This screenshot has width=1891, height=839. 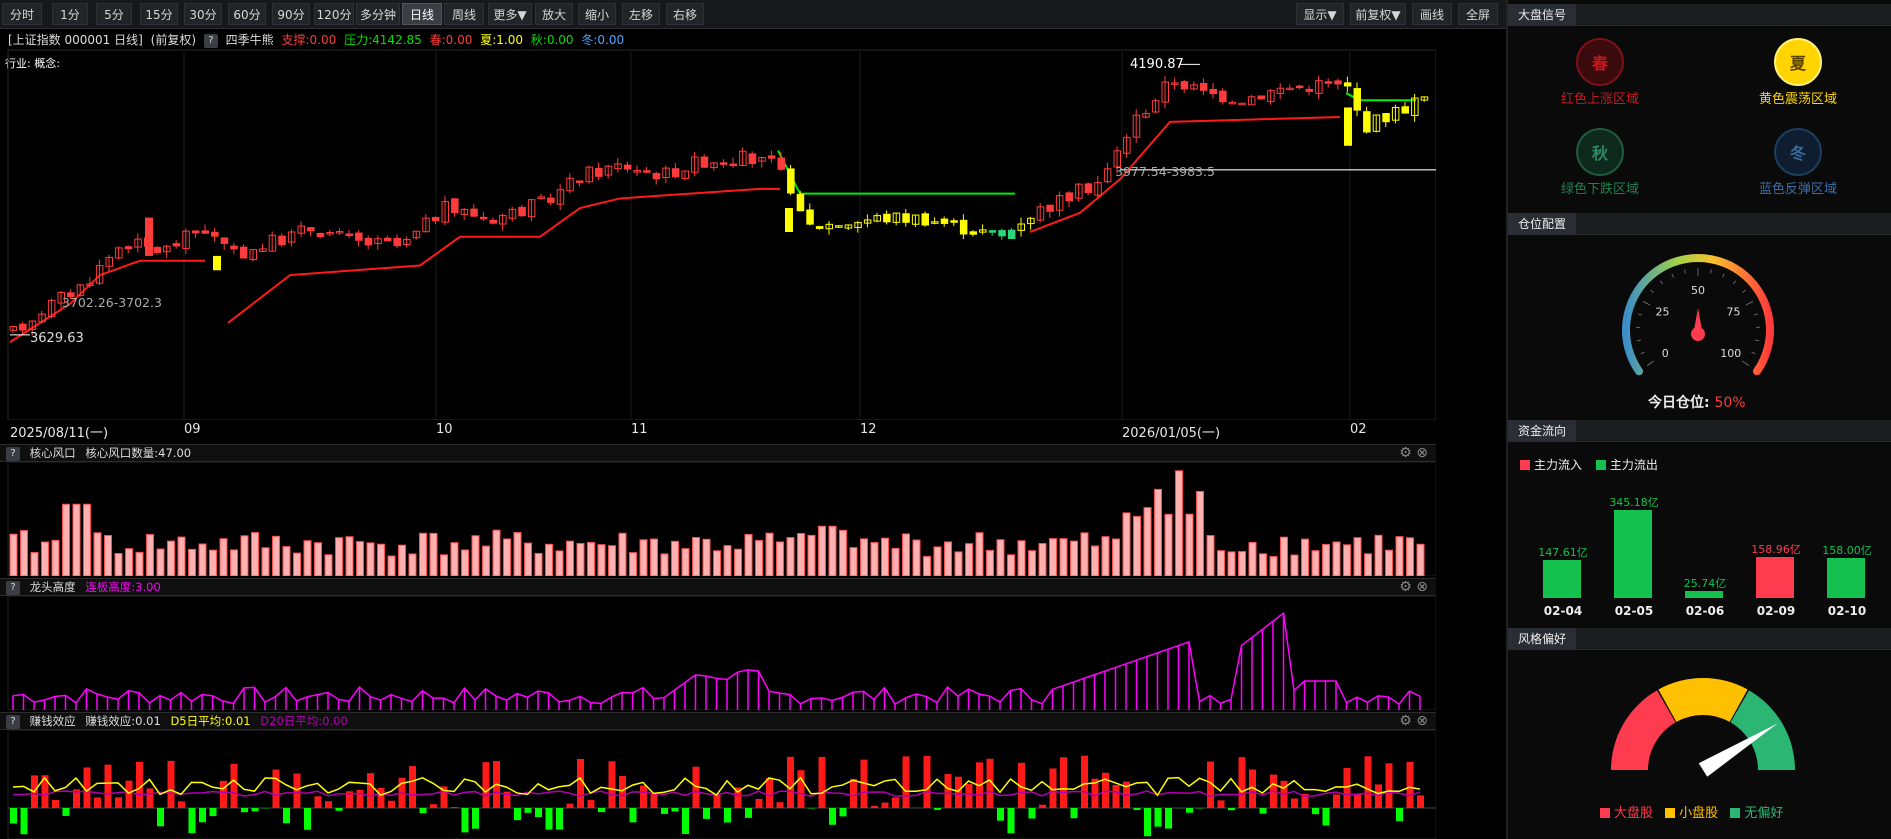 I want to click on period-button-1min: 1分, so click(x=70, y=14).